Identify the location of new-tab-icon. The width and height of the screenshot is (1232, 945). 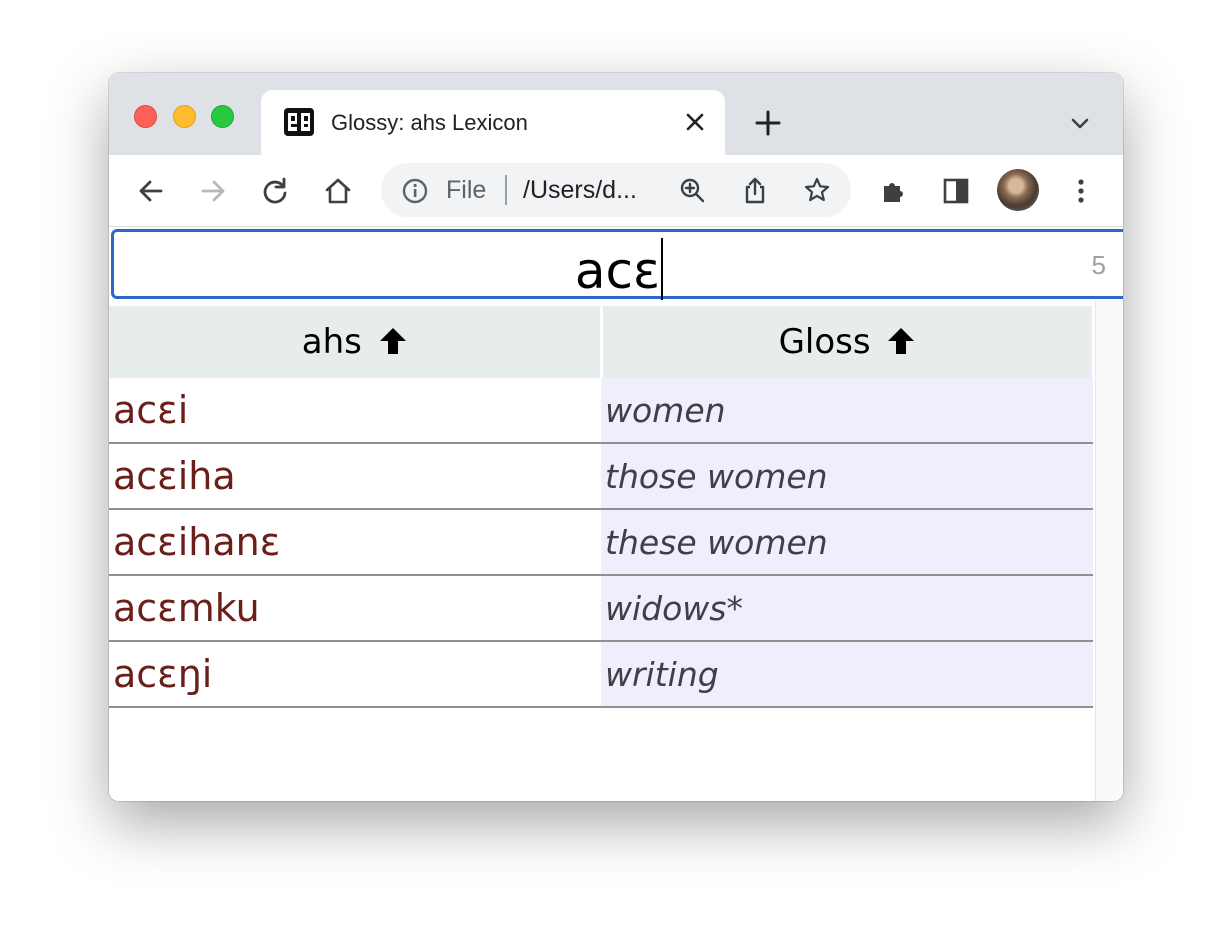
(768, 123).